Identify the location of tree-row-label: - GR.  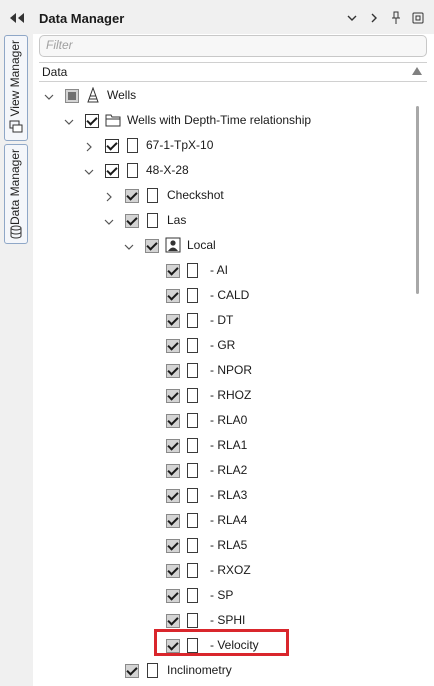
(223, 345).